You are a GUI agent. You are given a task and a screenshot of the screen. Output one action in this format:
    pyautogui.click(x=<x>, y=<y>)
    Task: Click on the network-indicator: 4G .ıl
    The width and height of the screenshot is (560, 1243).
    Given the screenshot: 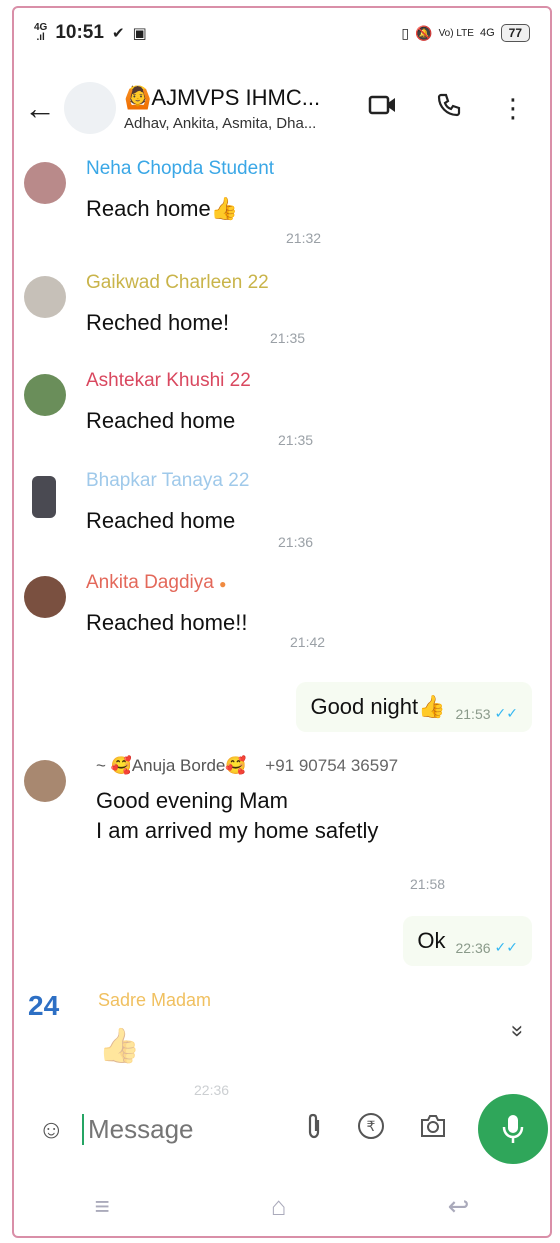 What is the action you would take?
    pyautogui.click(x=40, y=33)
    